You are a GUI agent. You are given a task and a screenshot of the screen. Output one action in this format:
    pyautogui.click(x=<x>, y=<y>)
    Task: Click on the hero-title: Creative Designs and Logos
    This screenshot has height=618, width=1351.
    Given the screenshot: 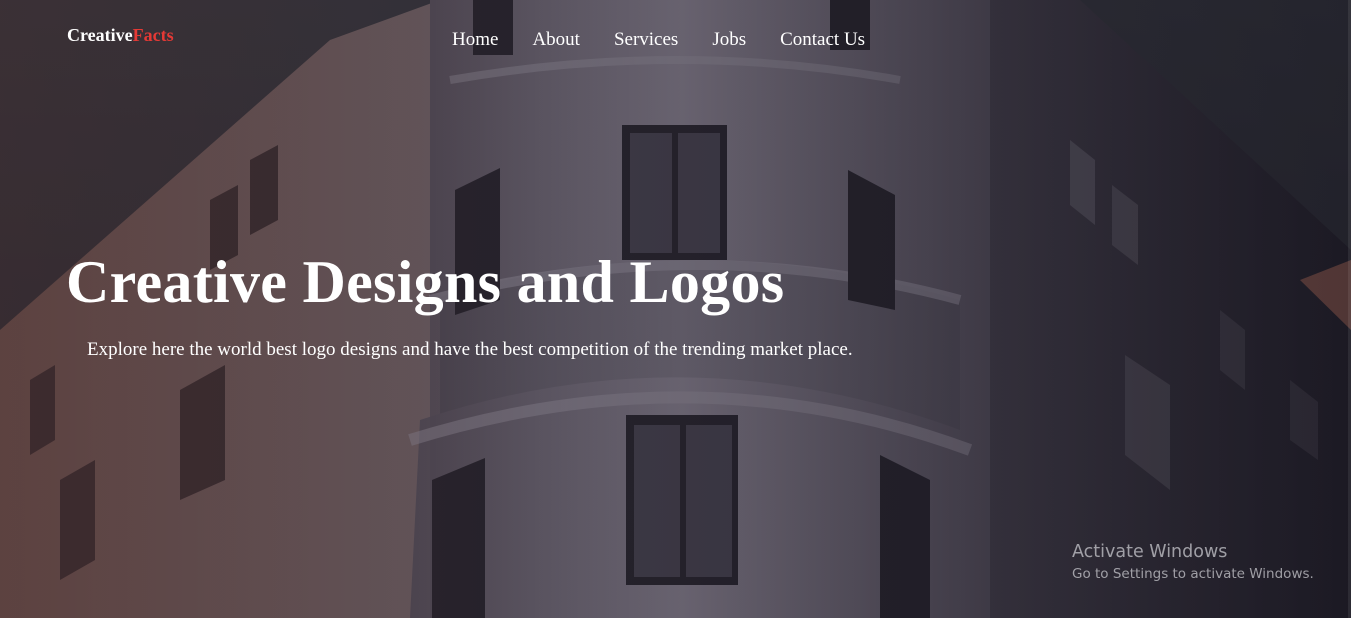 What is the action you would take?
    pyautogui.click(x=425, y=282)
    